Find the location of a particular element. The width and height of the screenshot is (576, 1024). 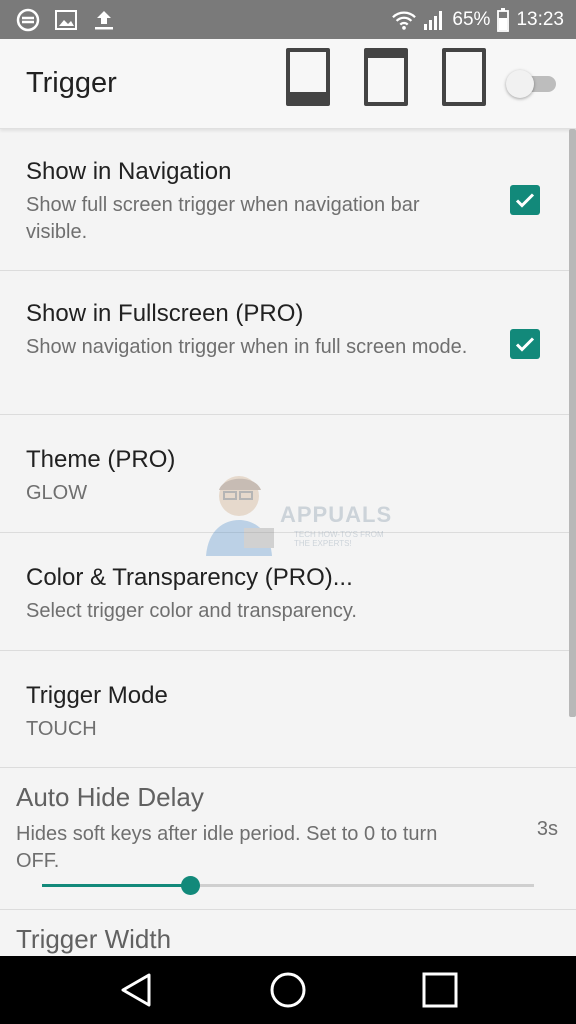

show-in-fullscreen-checkbox is located at coordinates (525, 344).